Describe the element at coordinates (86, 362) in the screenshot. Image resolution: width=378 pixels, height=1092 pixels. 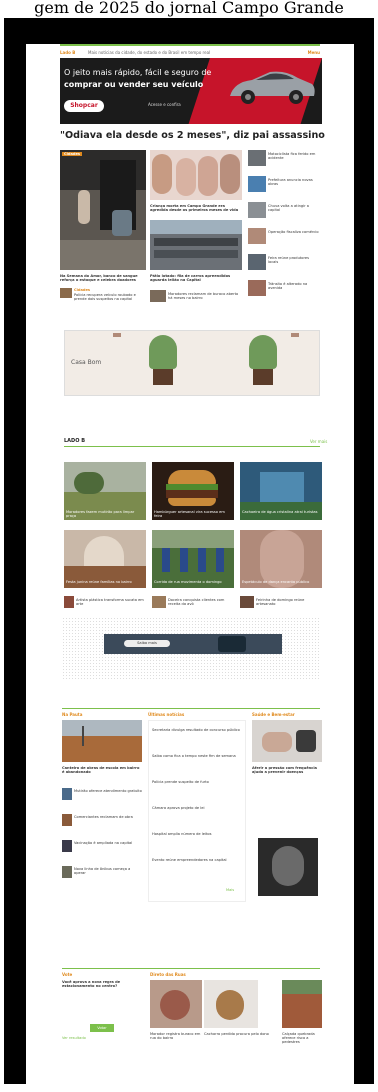
I see `ad-brand: Casa Bom` at that location.